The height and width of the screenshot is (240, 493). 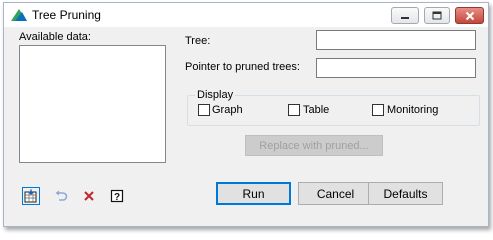 I want to click on defaults-button: Defaults, so click(x=405, y=193).